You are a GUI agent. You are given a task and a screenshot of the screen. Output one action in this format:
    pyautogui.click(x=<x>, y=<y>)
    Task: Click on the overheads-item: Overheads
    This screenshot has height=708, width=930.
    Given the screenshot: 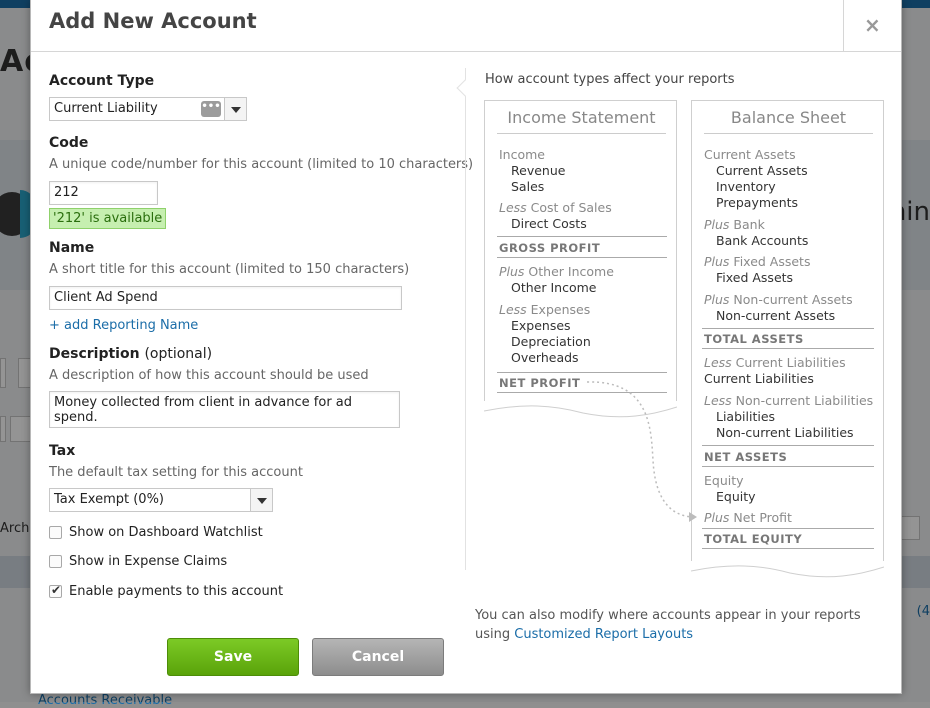 What is the action you would take?
    pyautogui.click(x=545, y=357)
    